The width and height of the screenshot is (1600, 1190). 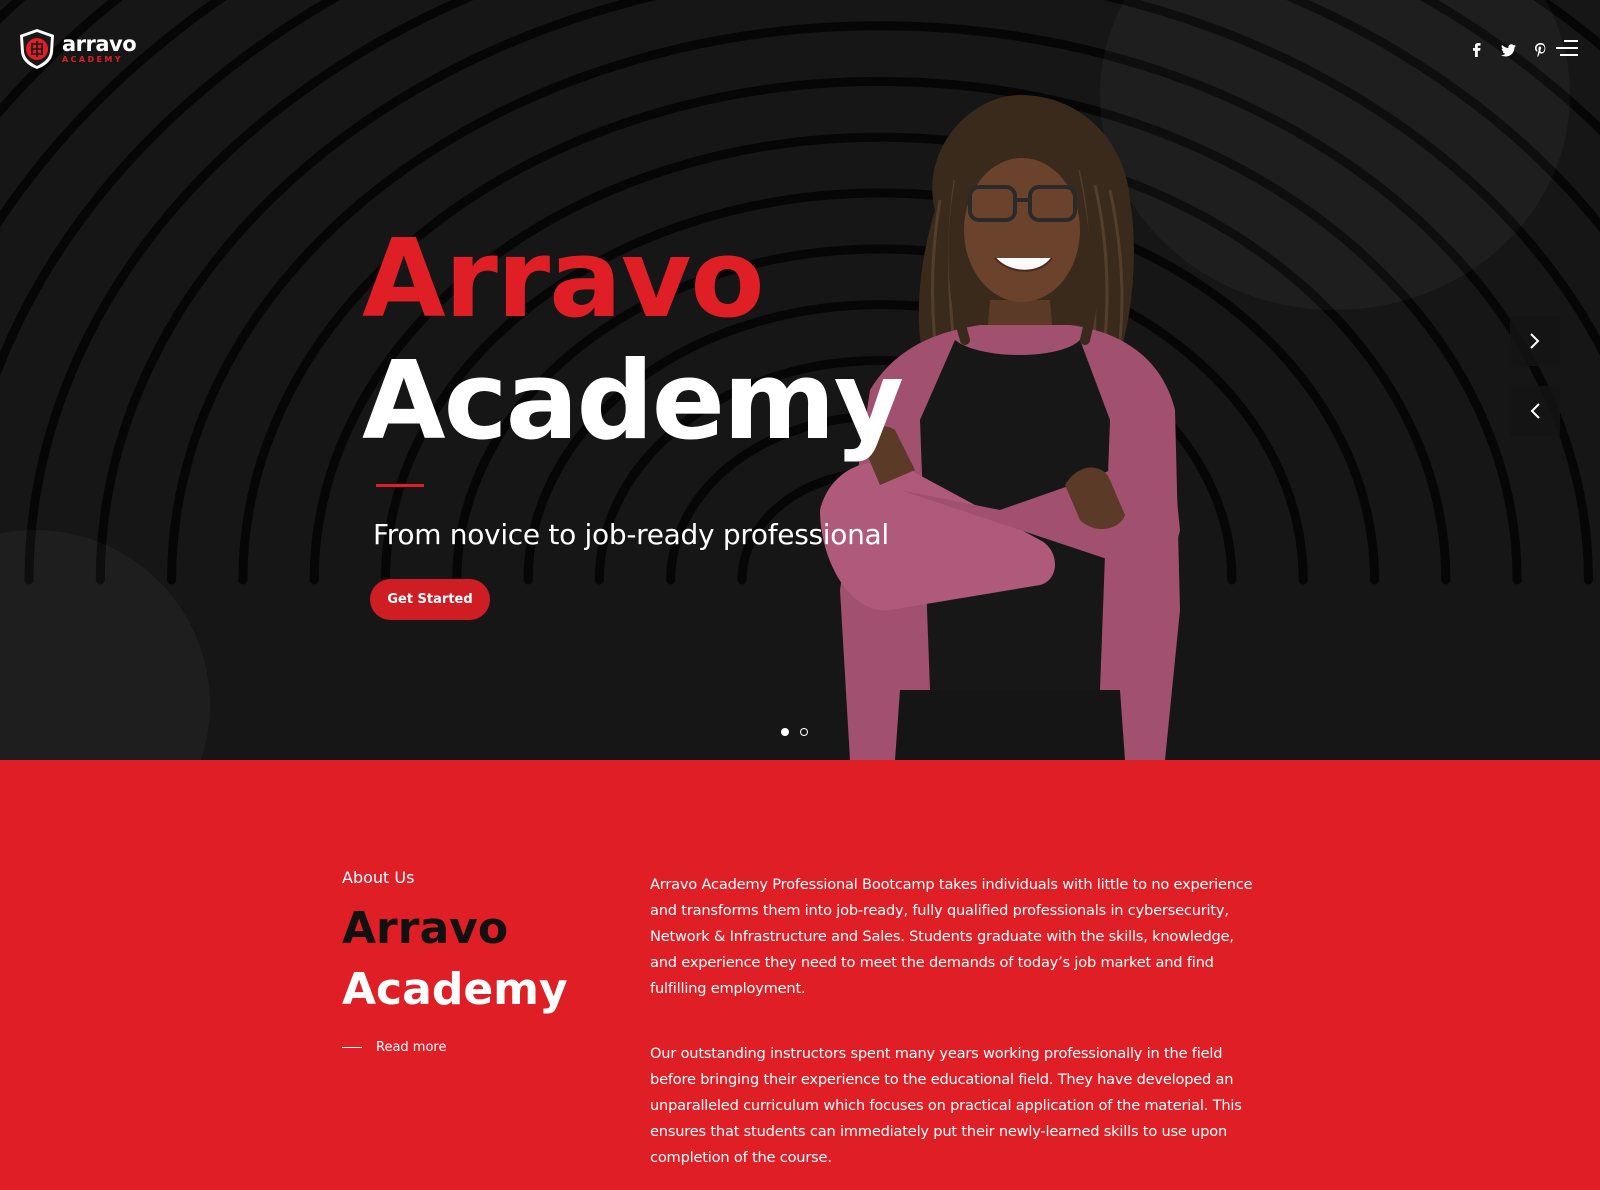 I want to click on logo-wordmark: arravo, so click(x=99, y=44).